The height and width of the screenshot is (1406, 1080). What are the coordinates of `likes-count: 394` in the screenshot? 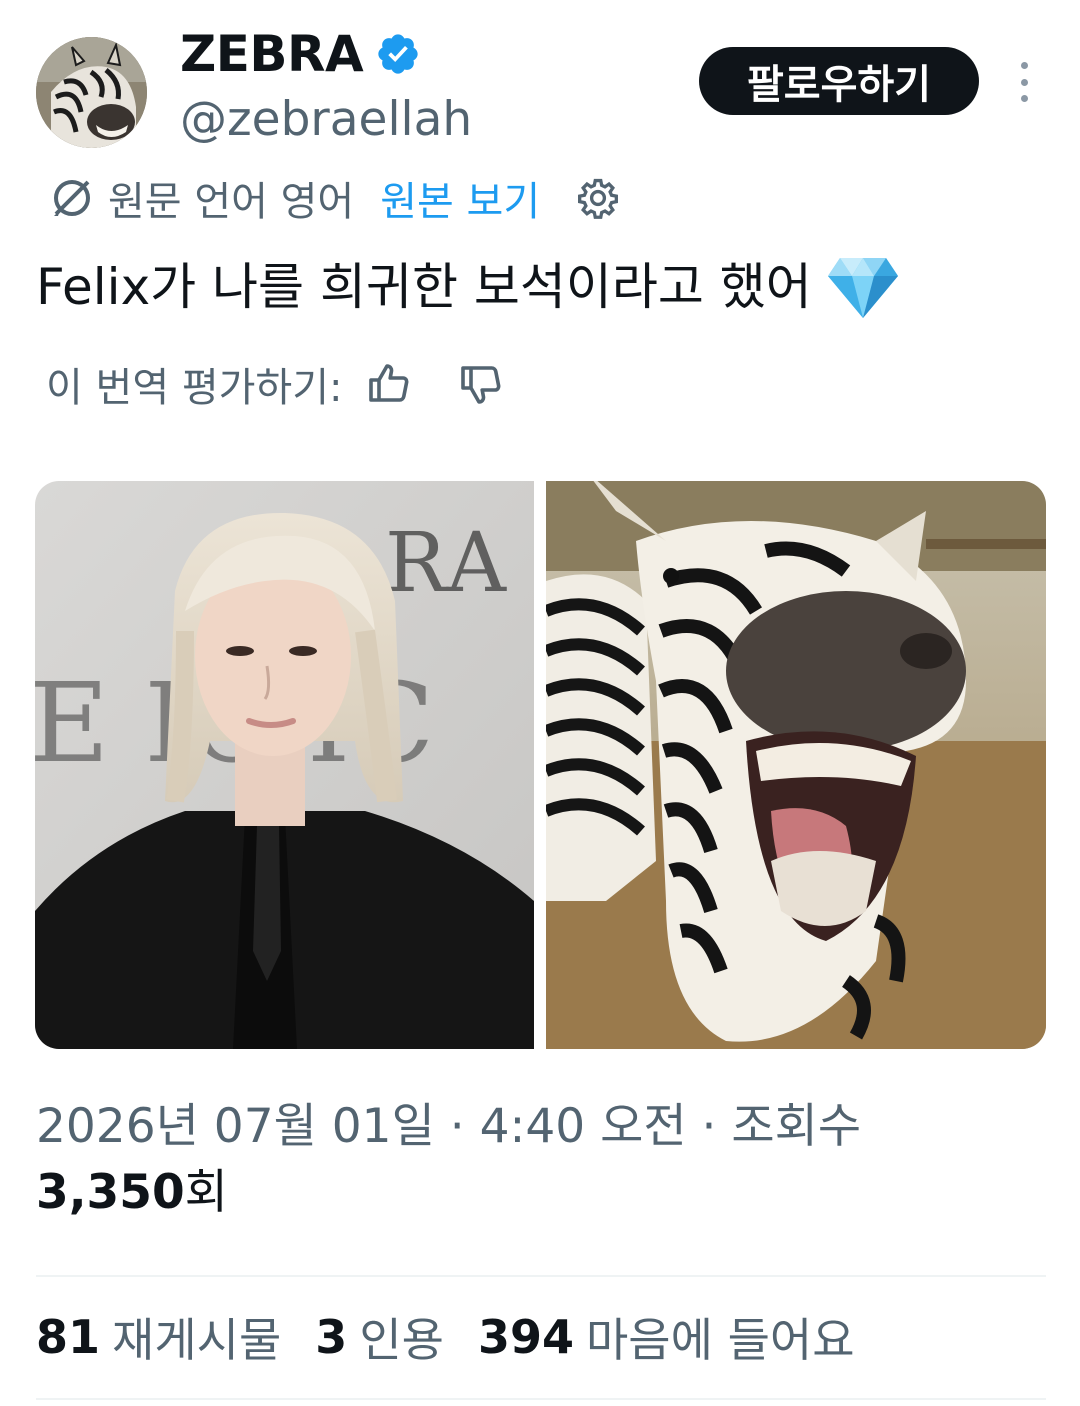 It's located at (525, 1337).